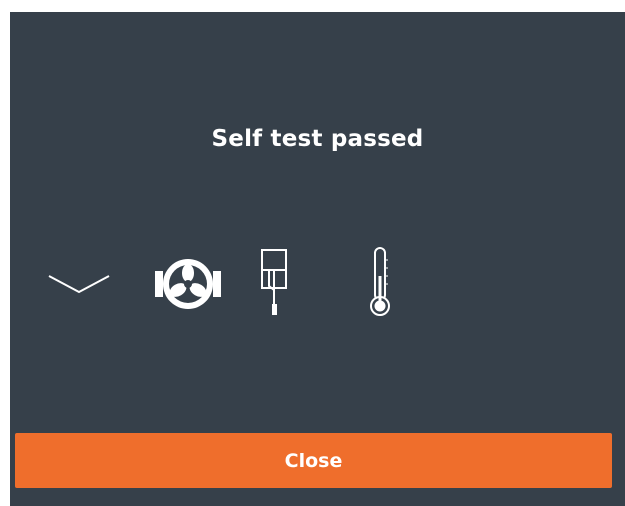 The image size is (625, 506). What do you see at coordinates (275, 283) in the screenshot?
I see `sensor-probe-icon` at bounding box center [275, 283].